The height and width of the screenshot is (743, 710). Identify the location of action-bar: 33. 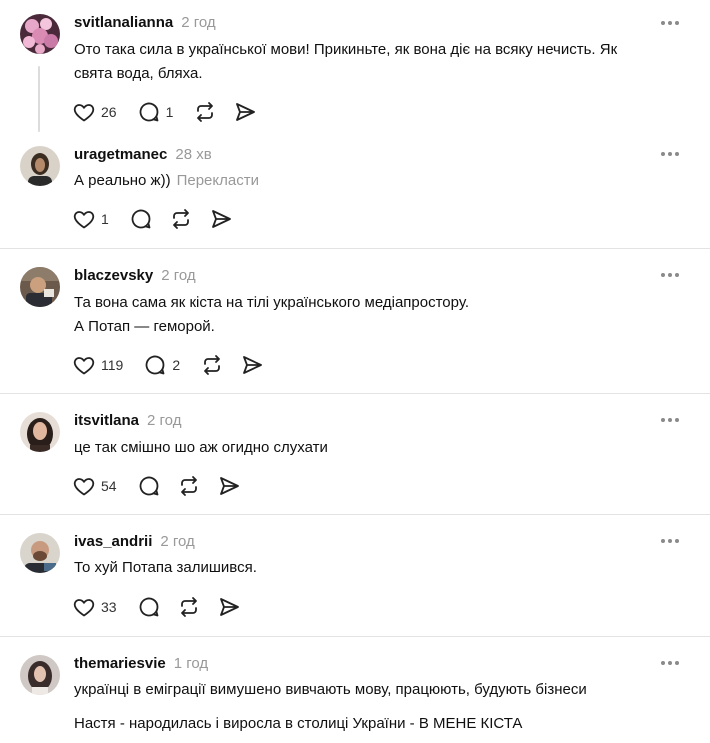
(164, 607).